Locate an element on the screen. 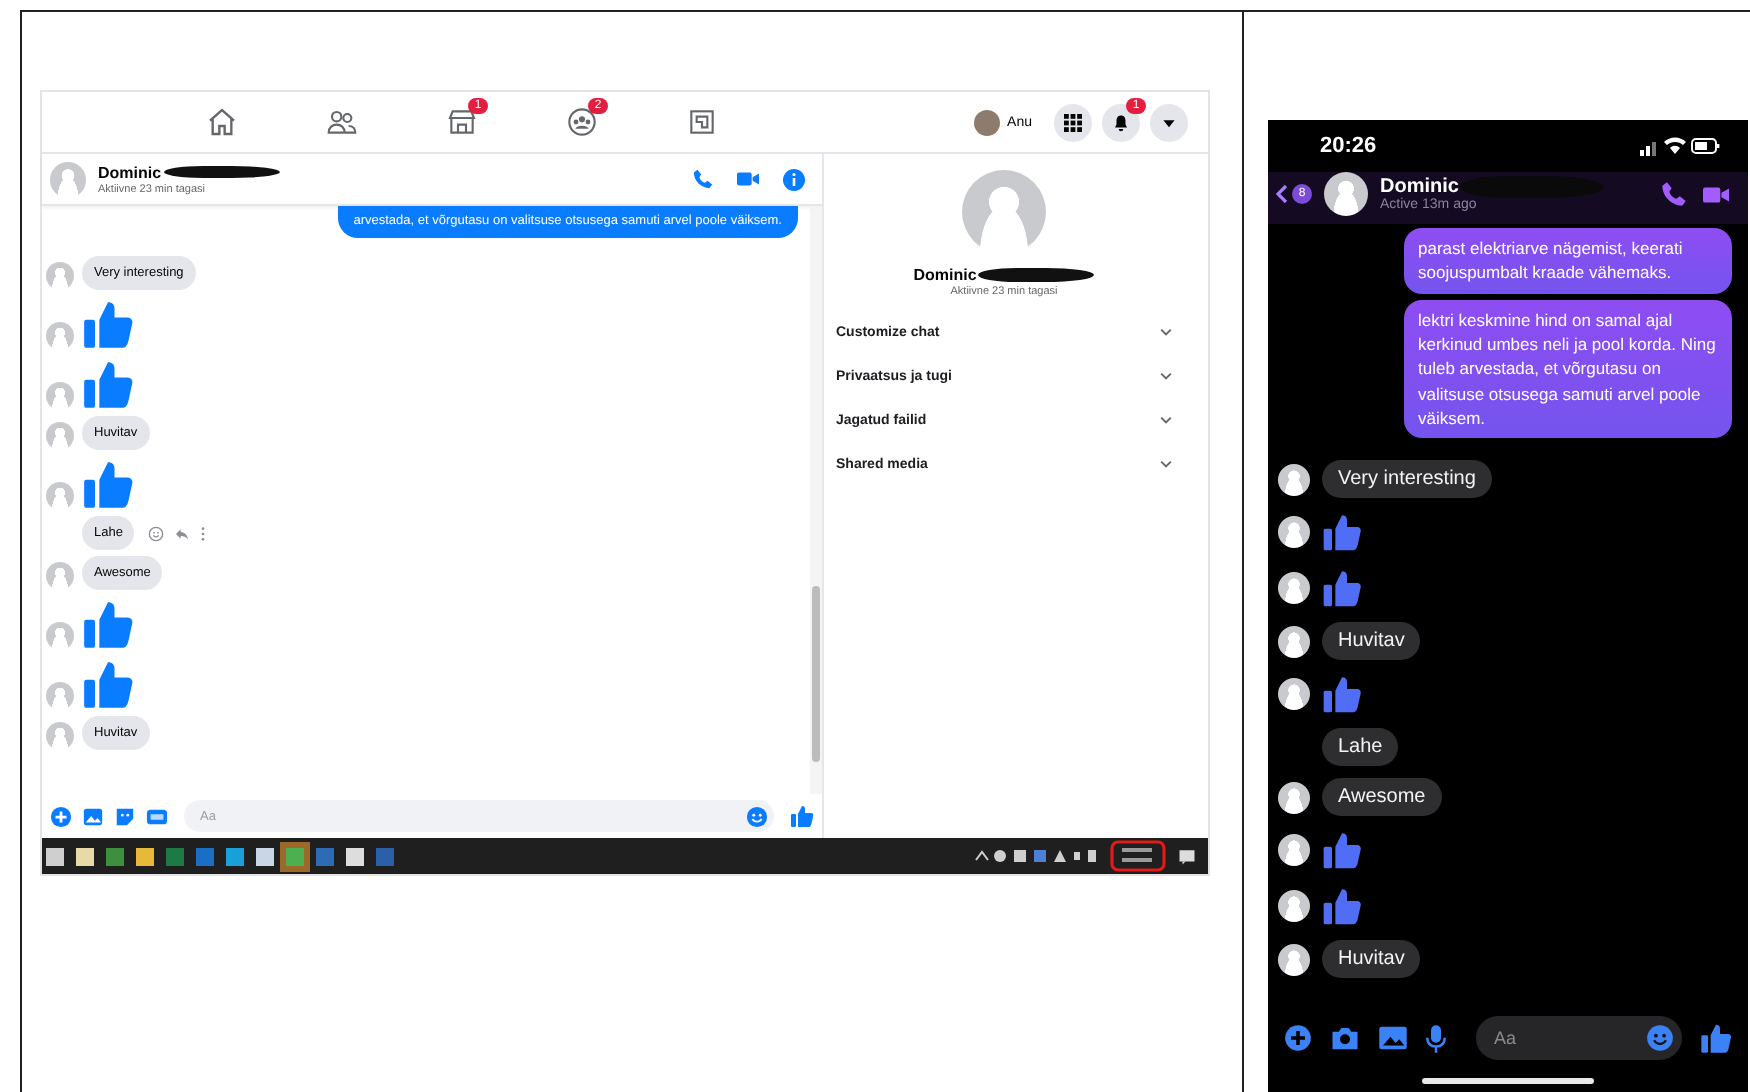 The height and width of the screenshot is (1092, 1750). message-bubble: Very interesting is located at coordinates (1407, 479).